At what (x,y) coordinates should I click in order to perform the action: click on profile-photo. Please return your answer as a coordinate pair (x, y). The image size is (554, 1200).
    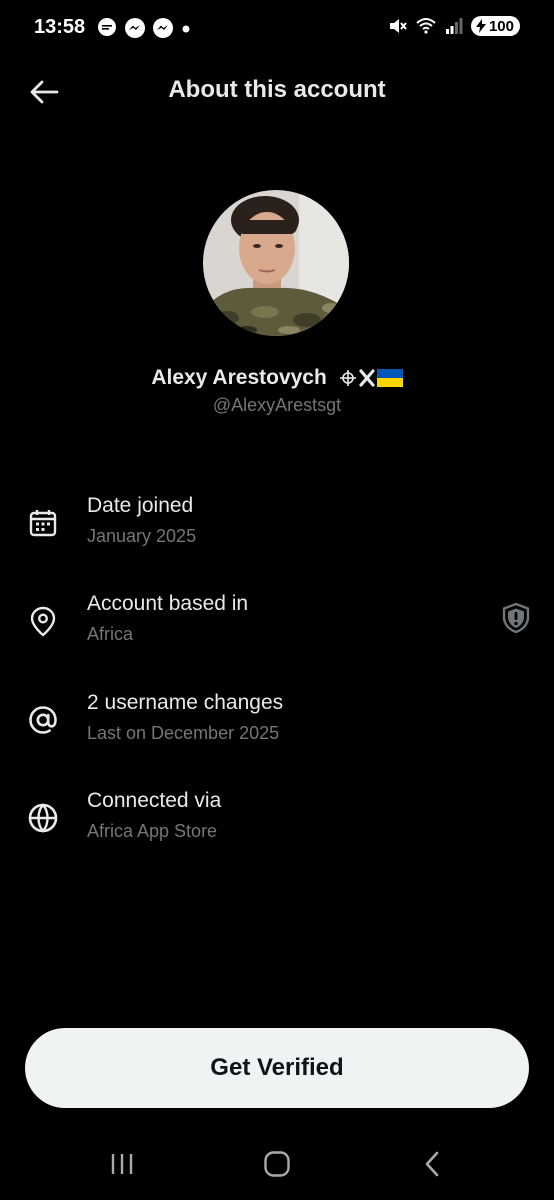
    Looking at the image, I should click on (276, 263).